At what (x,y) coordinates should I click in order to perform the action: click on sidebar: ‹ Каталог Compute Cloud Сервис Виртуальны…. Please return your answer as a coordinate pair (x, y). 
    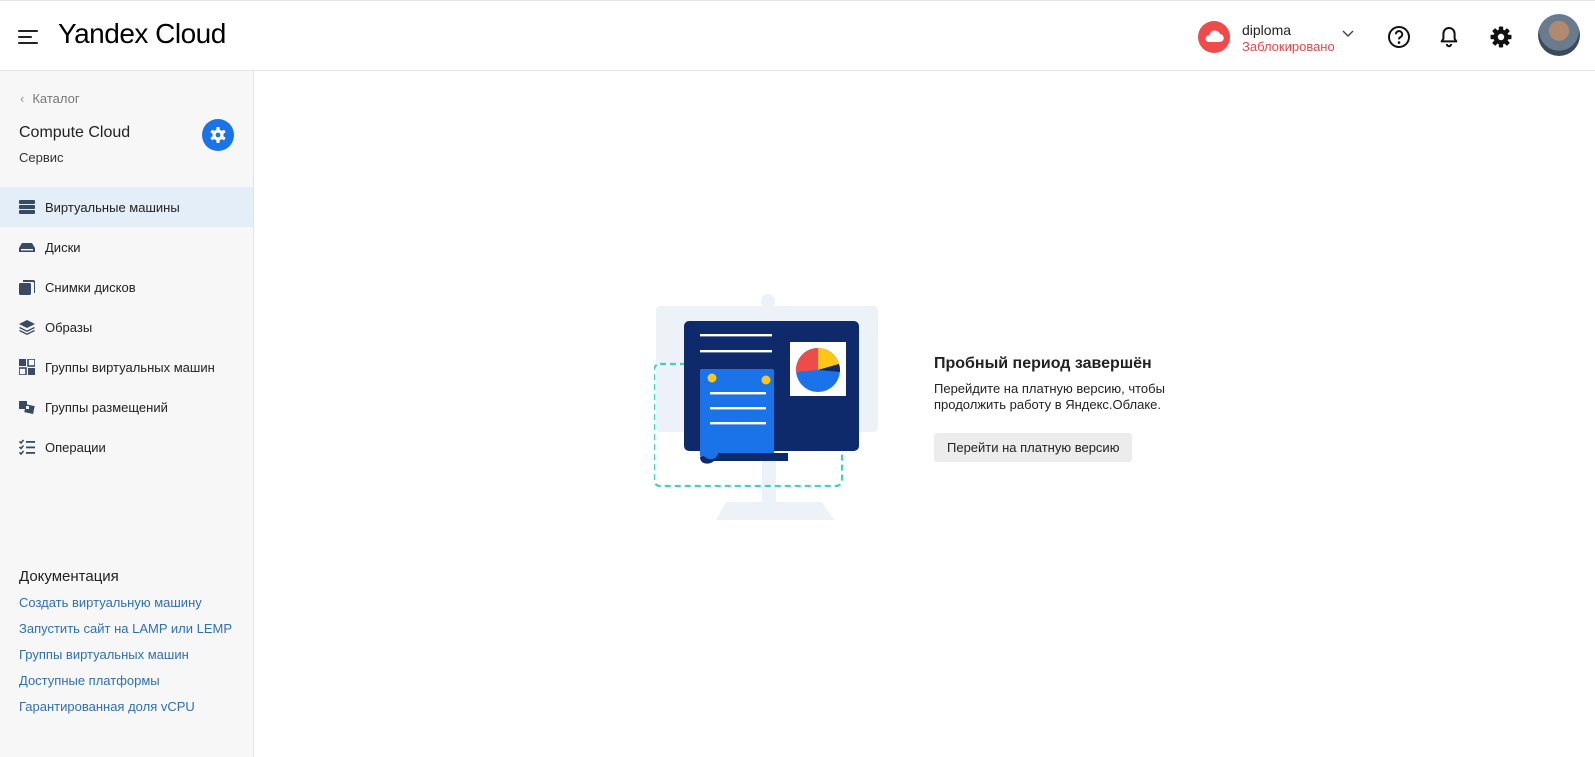
    Looking at the image, I should click on (127, 414).